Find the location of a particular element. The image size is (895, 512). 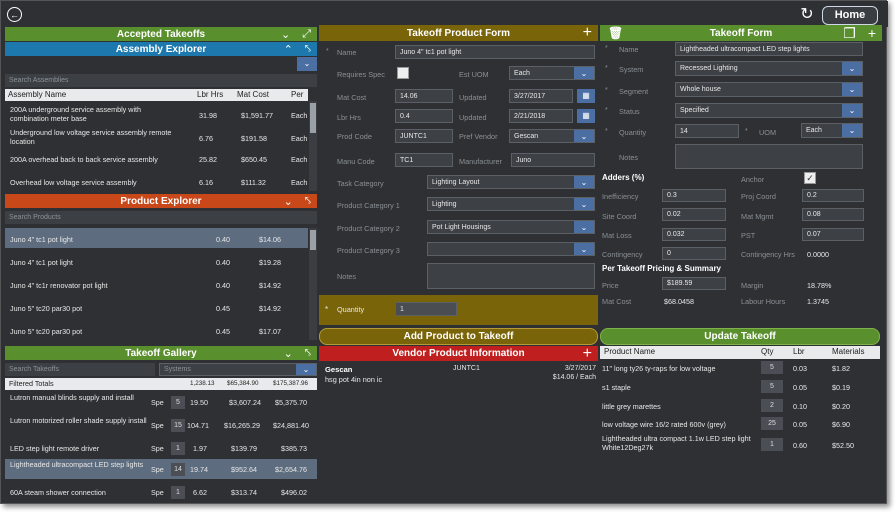

updated-date-input-2: 2/21/2018 is located at coordinates (541, 116).